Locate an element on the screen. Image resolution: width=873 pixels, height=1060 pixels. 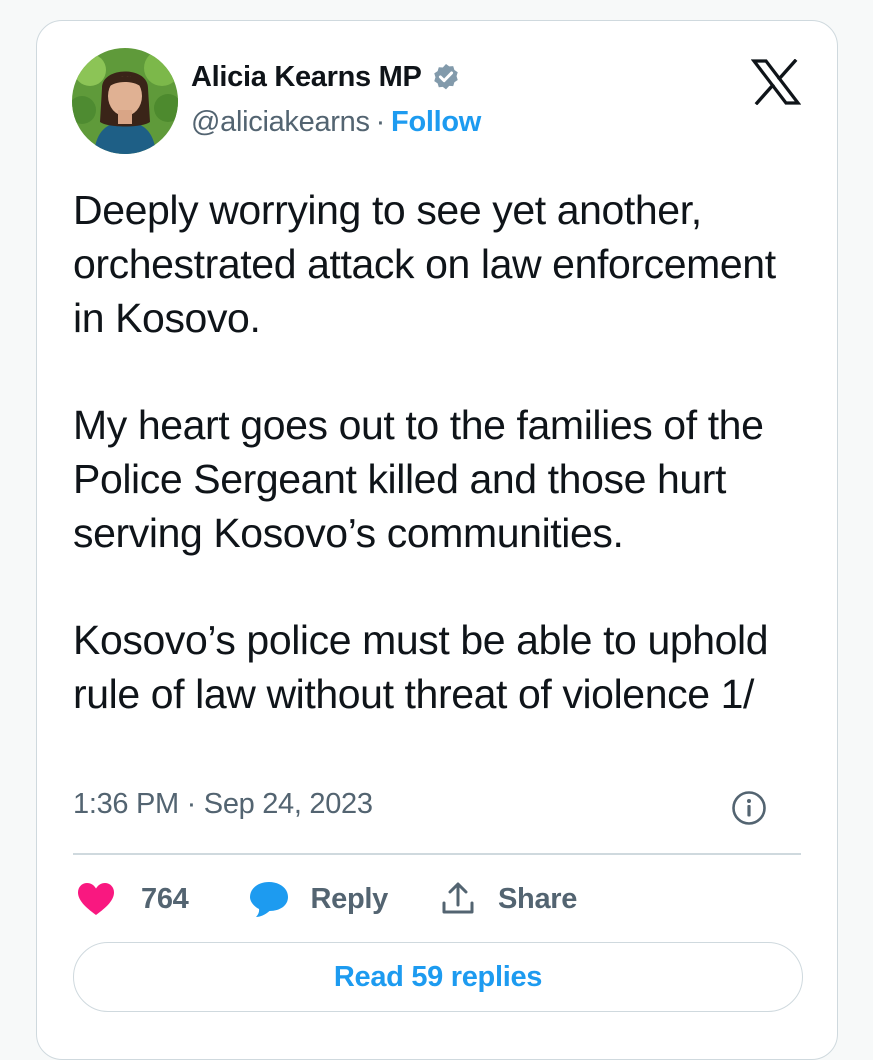
reply-button: Reply is located at coordinates (344, 899).